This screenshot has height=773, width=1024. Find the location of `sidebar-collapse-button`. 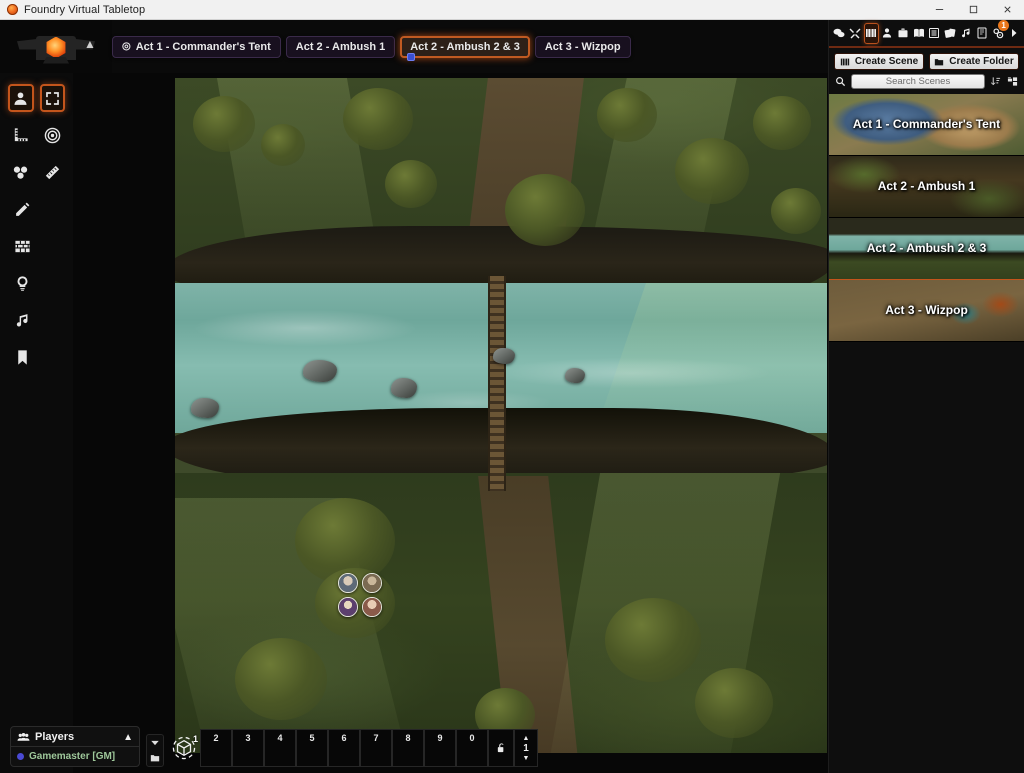

sidebar-collapse-button is located at coordinates (1013, 33).